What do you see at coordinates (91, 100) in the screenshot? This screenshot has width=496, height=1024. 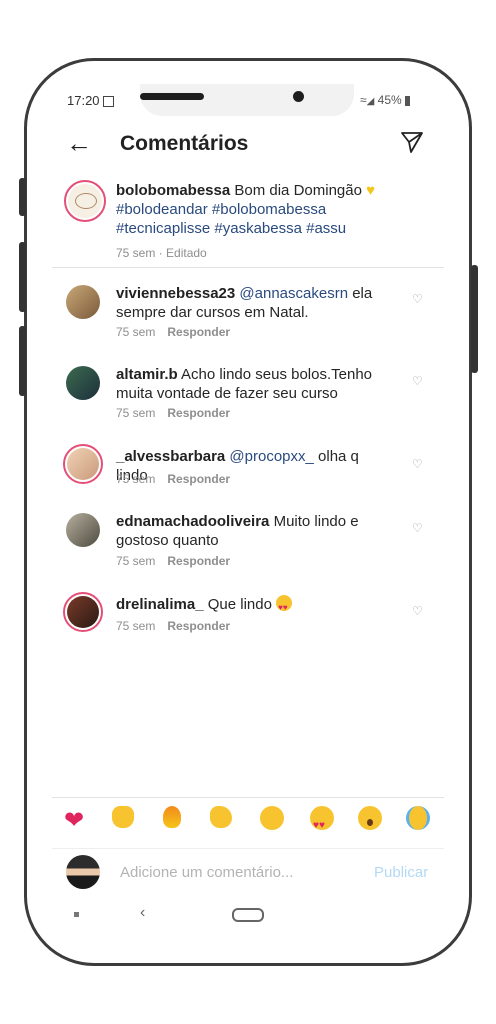 I see `status-time: 17:20` at bounding box center [91, 100].